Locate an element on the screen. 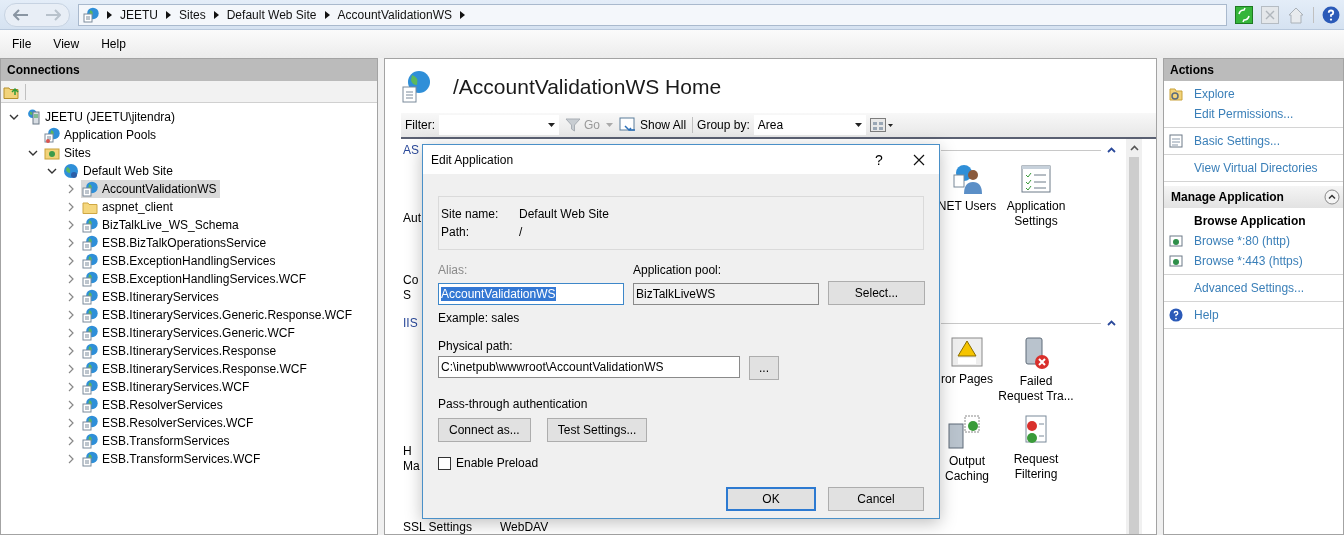 The width and height of the screenshot is (1344, 535). tree-item: ESB.ResolverServices.WCF is located at coordinates (169, 423).